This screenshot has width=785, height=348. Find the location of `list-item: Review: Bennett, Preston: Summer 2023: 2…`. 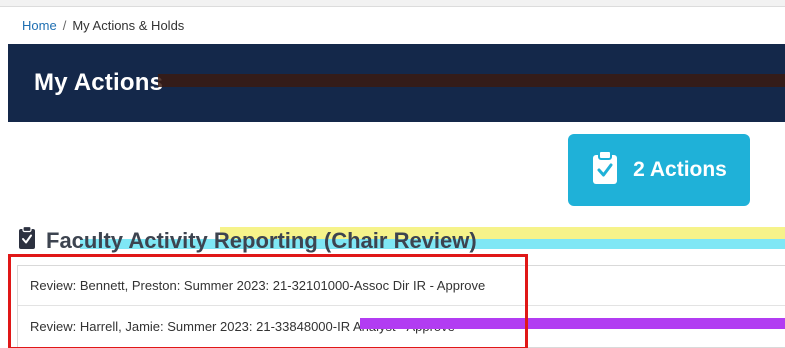

list-item: Review: Bennett, Preston: Summer 2023: 2… is located at coordinates (401, 286).